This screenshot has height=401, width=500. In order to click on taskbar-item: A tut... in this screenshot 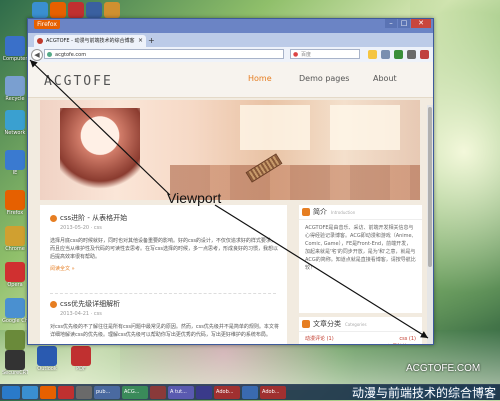, I will do `click(181, 392)`.